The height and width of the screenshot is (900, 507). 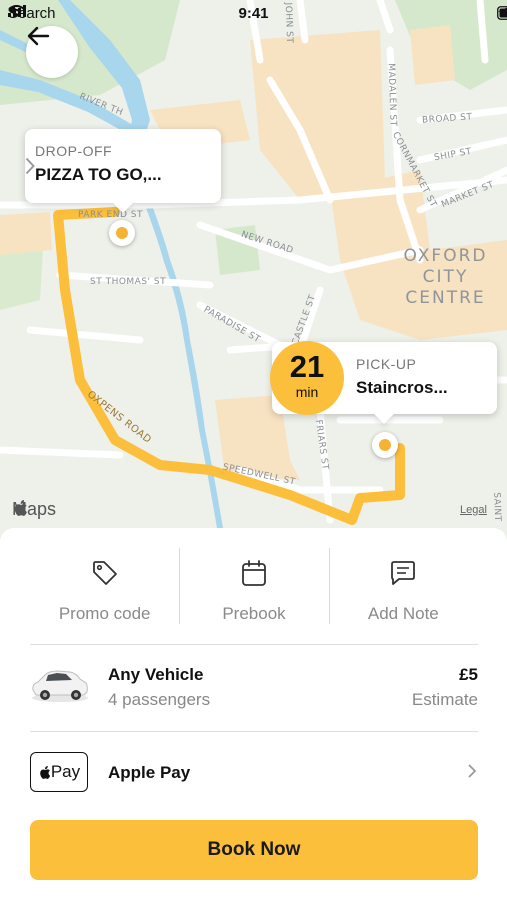 I want to click on car-icon, so click(x=60, y=686).